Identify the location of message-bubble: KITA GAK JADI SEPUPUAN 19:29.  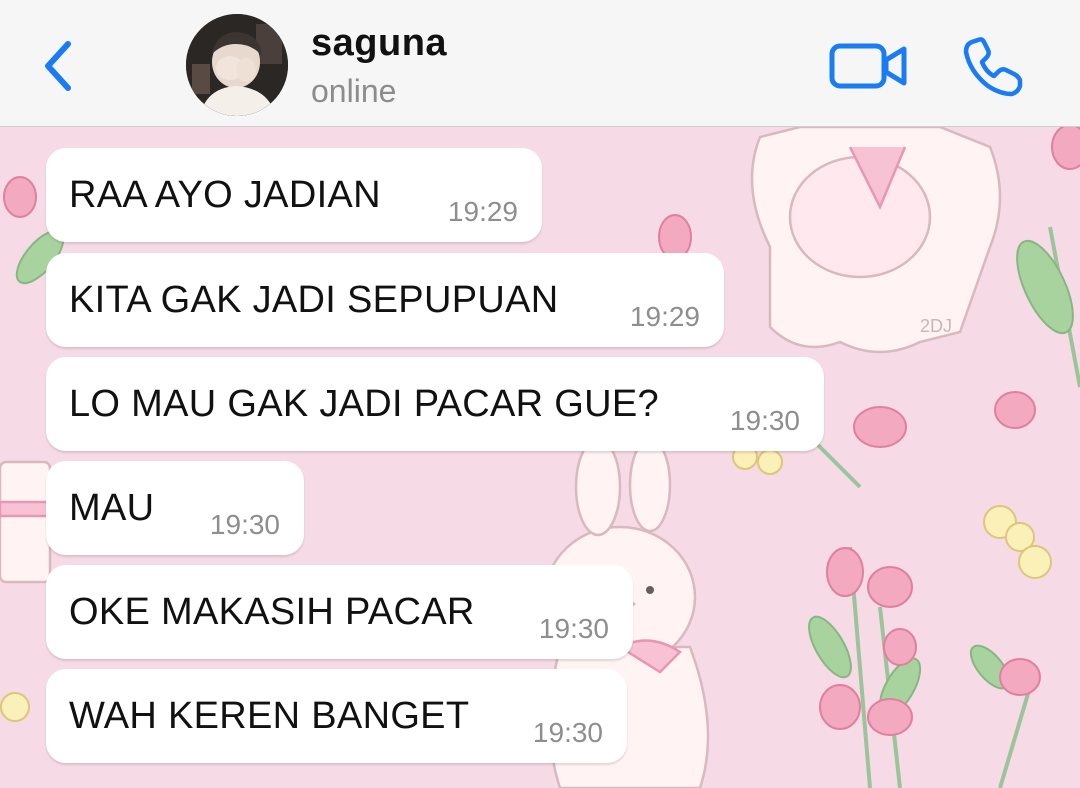
(385, 300).